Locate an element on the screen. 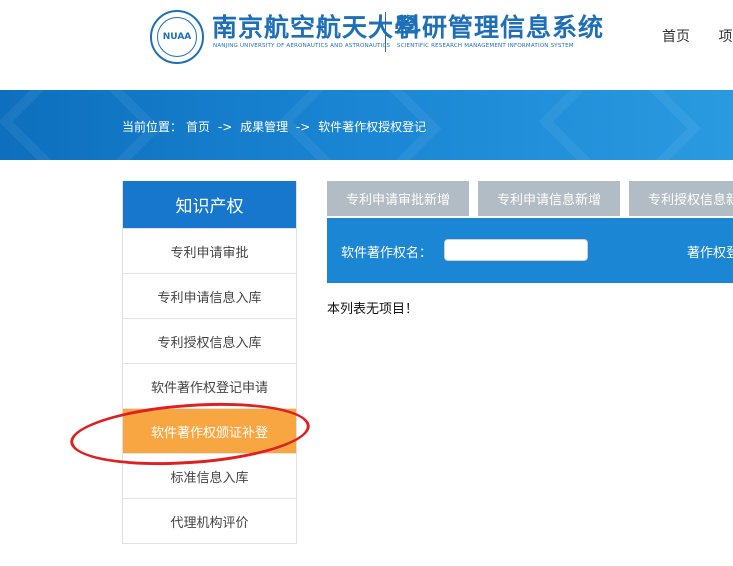 The width and height of the screenshot is (733, 566). breadcrumb: 当前位置： 首页 -> 成果管理 -> 软件著作权授权登记 is located at coordinates (276, 126).